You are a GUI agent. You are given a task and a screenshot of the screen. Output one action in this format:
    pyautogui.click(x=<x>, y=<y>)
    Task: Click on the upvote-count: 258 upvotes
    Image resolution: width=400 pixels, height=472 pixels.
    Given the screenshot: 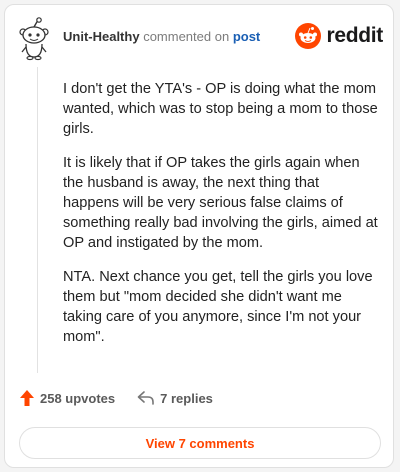 What is the action you would take?
    pyautogui.click(x=78, y=398)
    